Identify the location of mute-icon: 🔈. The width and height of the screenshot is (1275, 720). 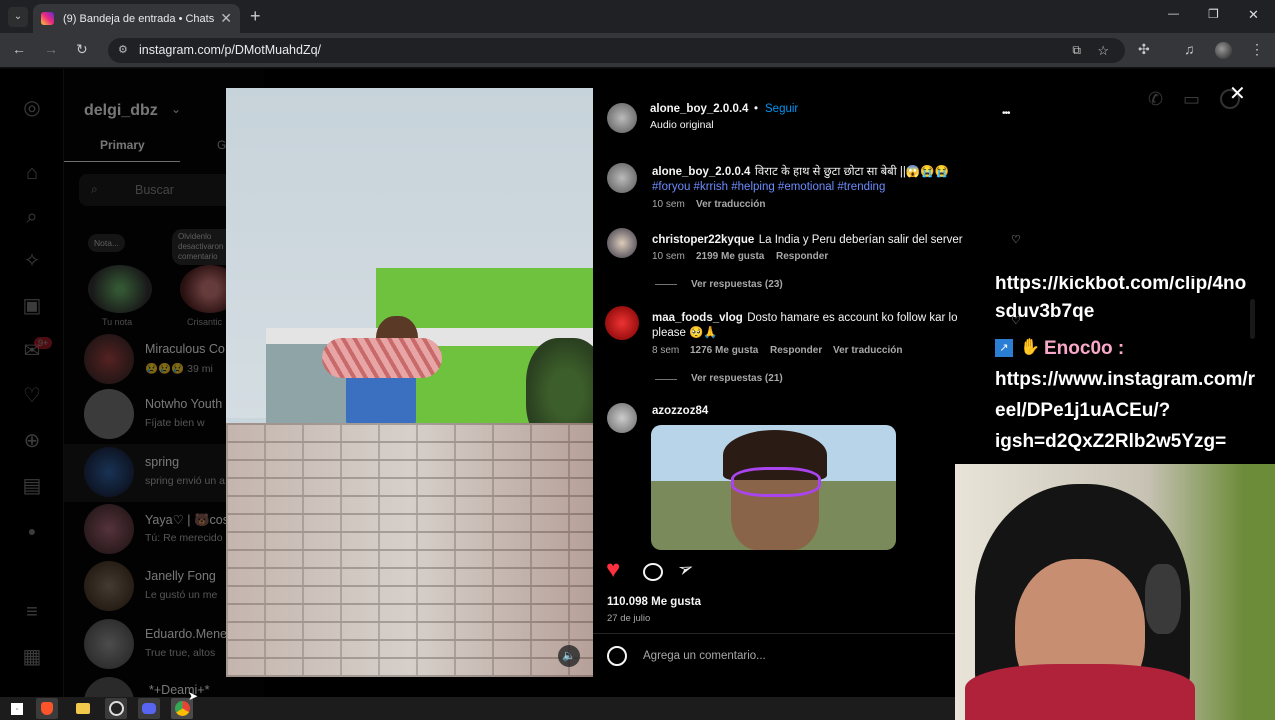
(569, 656).